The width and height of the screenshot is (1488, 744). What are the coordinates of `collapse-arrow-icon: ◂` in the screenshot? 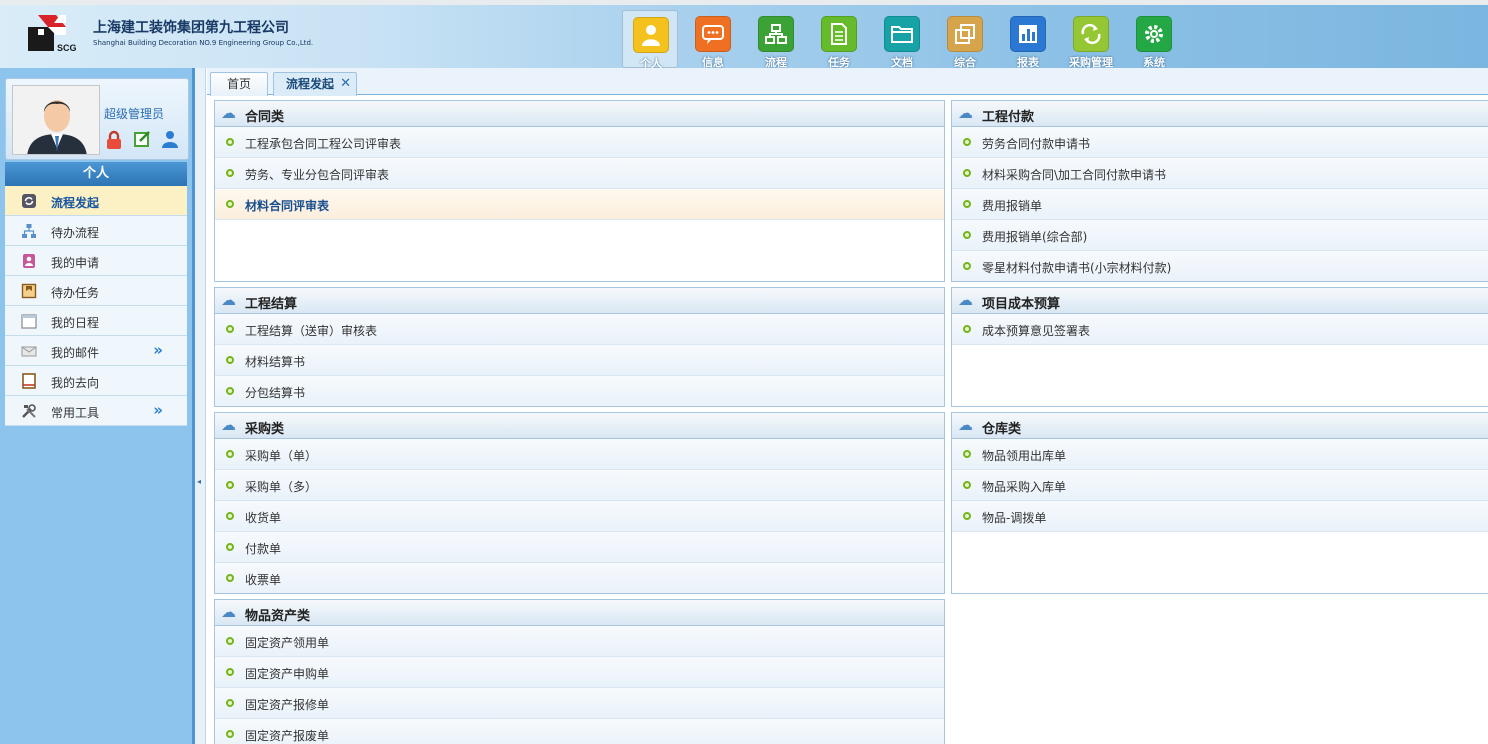 It's located at (200, 482).